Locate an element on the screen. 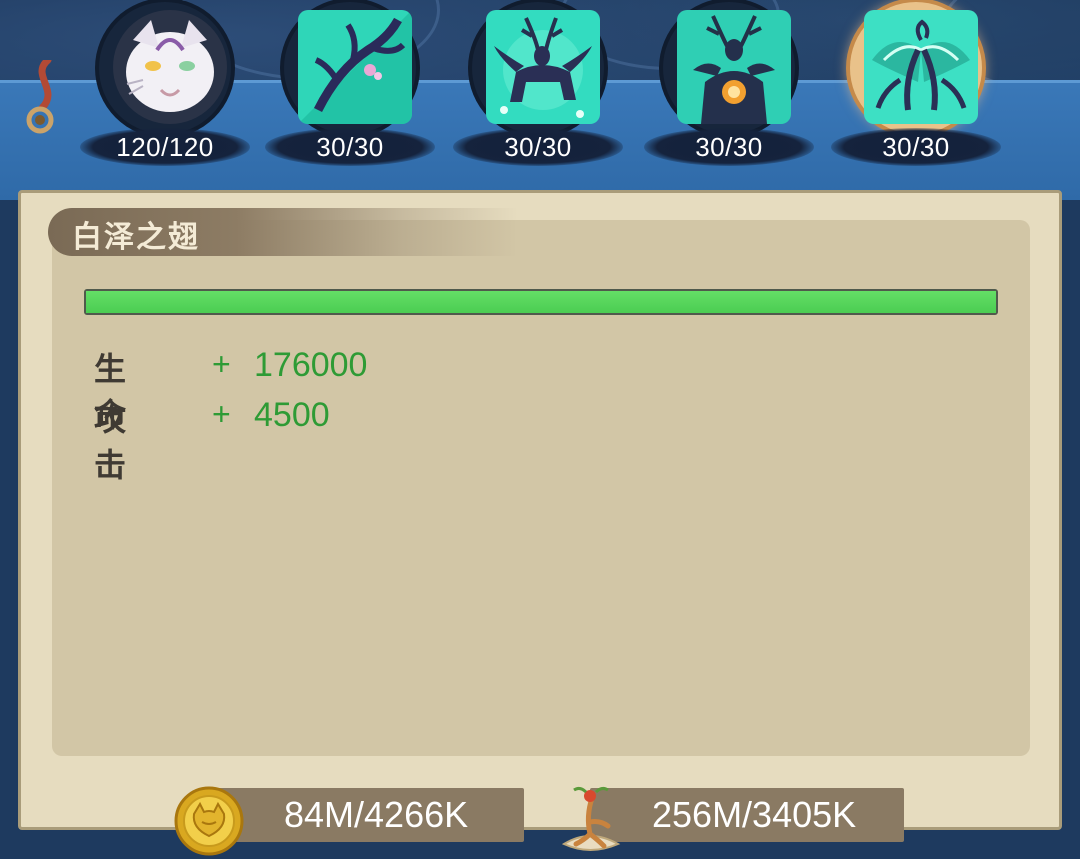  herb-amount: 256M/3405K is located at coordinates (754, 814).